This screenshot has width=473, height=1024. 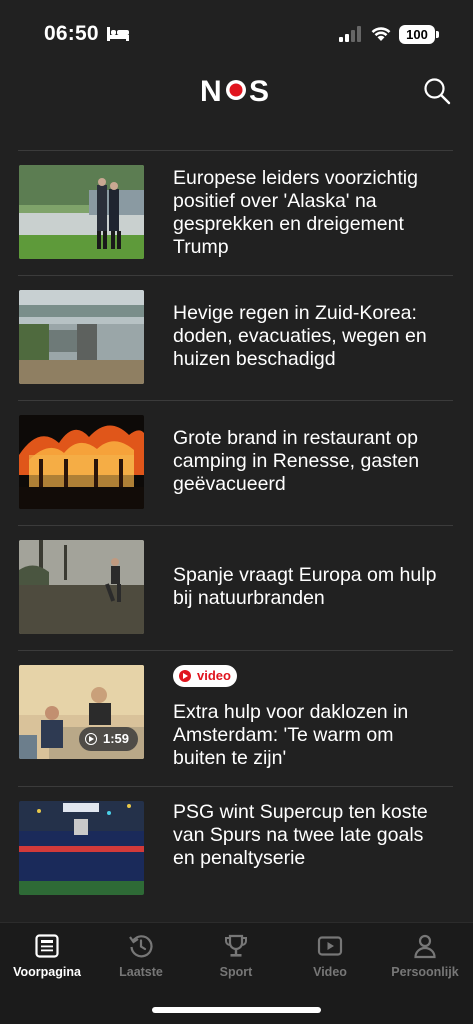 What do you see at coordinates (141, 972) in the screenshot?
I see `tab-label: Laatste` at bounding box center [141, 972].